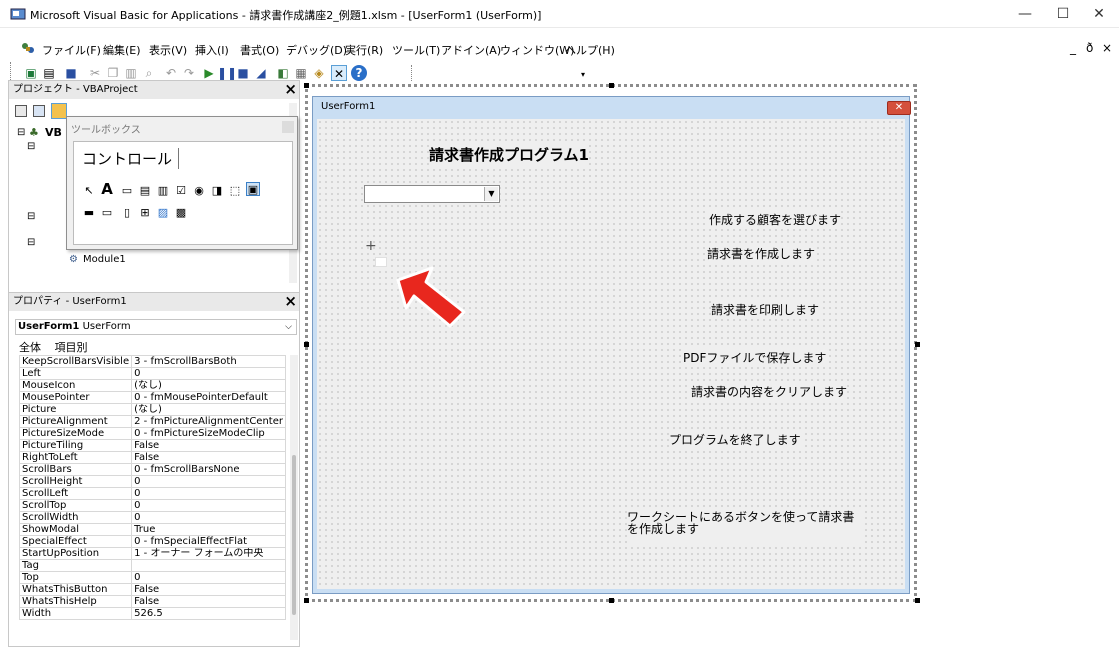  What do you see at coordinates (31, 242) in the screenshot?
I see `tree-folder-3-icon: ⊟` at bounding box center [31, 242].